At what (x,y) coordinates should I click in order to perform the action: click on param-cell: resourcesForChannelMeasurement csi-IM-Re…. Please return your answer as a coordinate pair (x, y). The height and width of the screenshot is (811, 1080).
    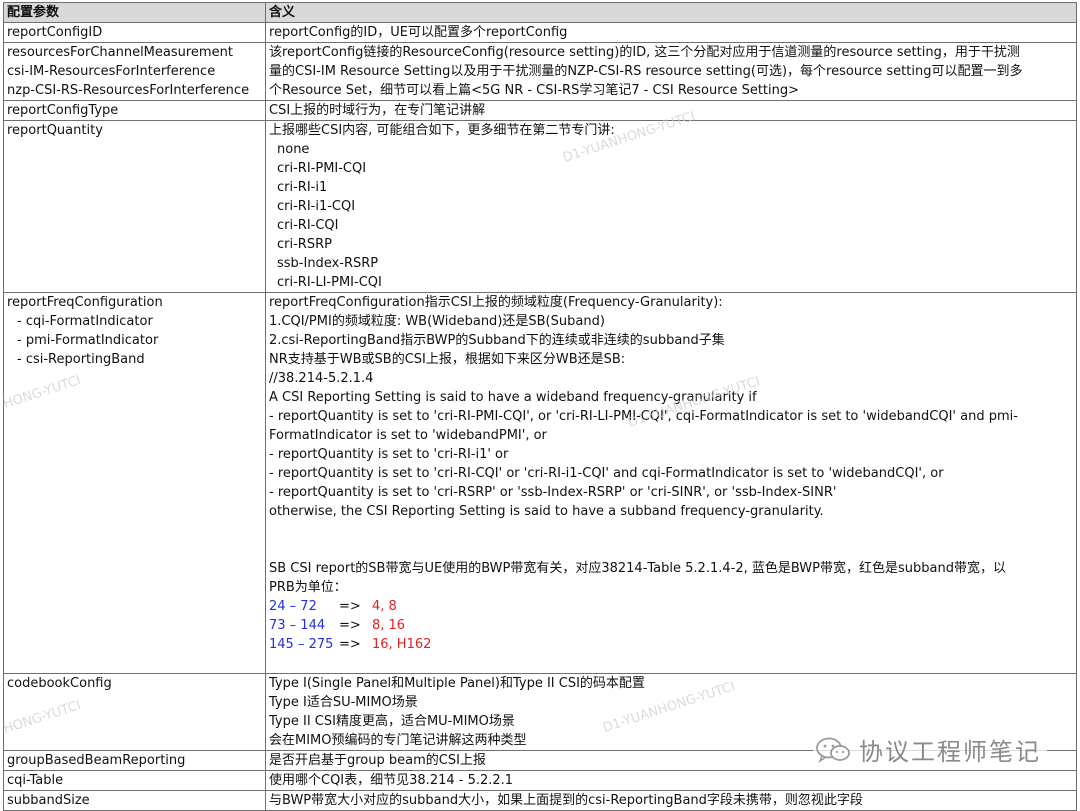
    Looking at the image, I should click on (134, 71).